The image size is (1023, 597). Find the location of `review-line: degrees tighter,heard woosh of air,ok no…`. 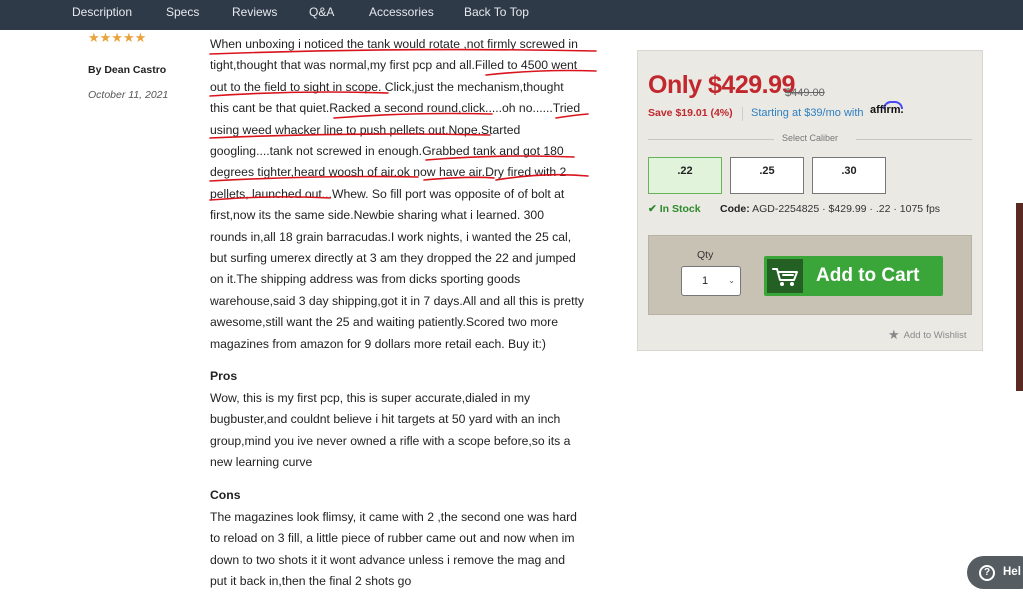

review-line: degrees tighter,heard woosh of air,ok no… is located at coordinates (388, 172).